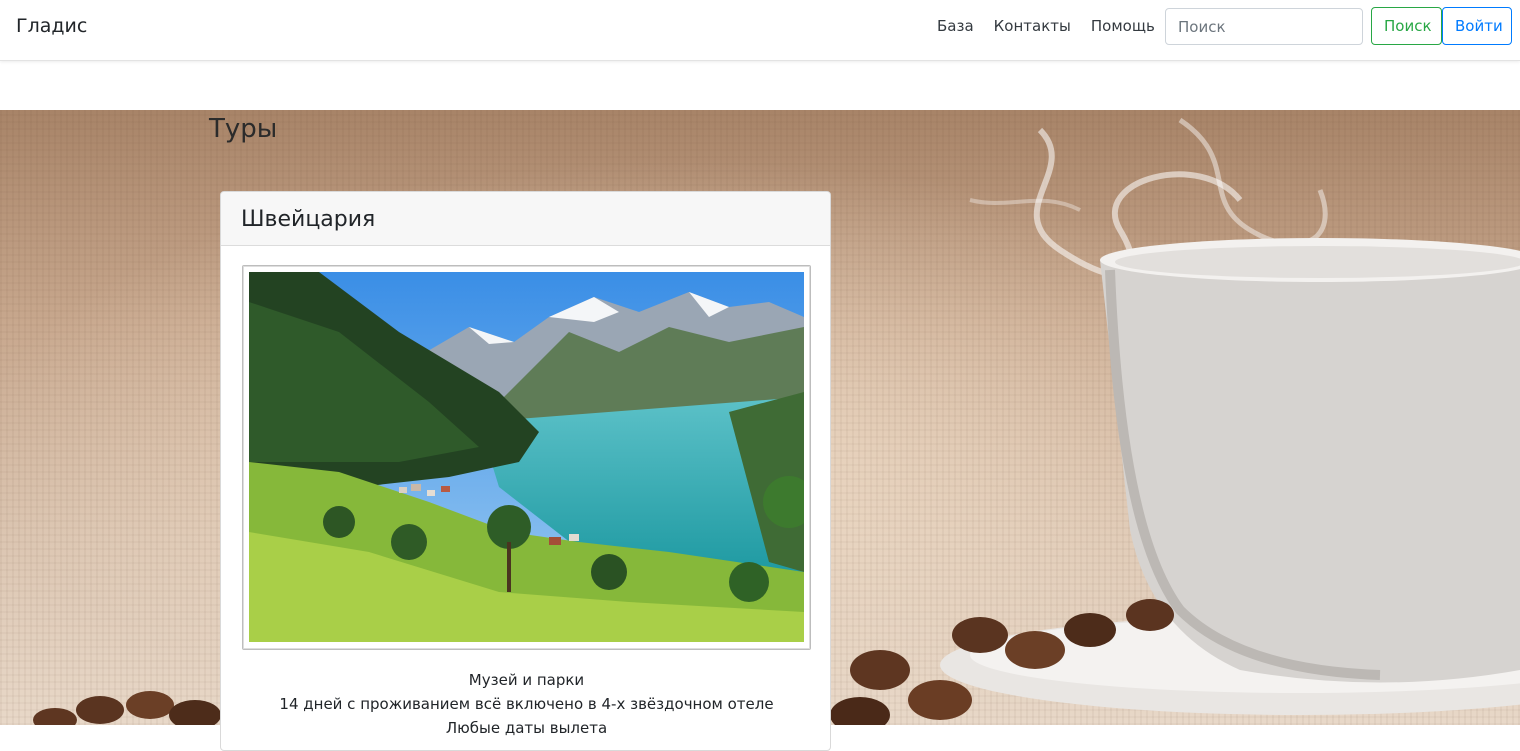 This screenshot has height=751, width=1520. What do you see at coordinates (525, 219) in the screenshot?
I see `tour-card-header: Швейцария` at bounding box center [525, 219].